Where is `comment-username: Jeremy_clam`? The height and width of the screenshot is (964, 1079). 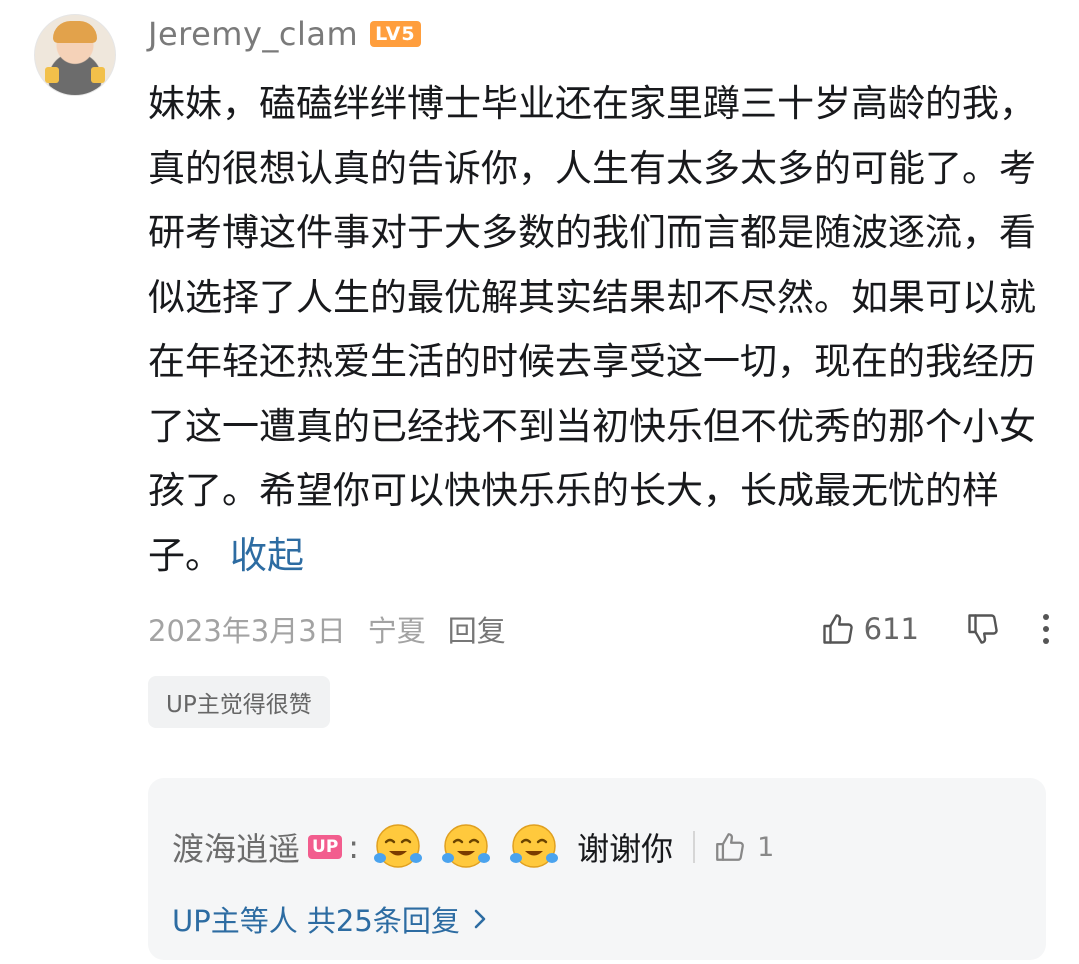 comment-username: Jeremy_clam is located at coordinates (253, 34).